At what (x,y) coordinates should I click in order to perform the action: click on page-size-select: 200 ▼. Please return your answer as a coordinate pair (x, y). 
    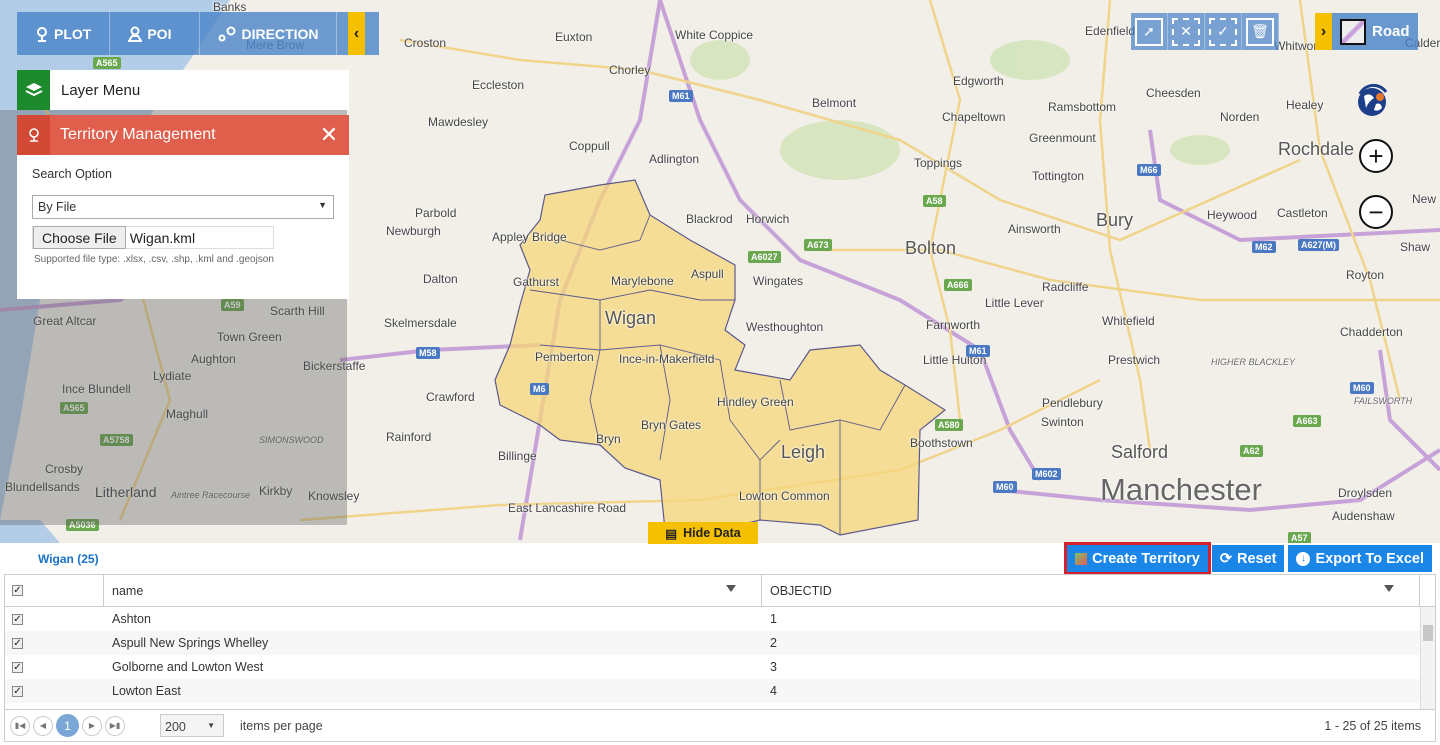
    Looking at the image, I should click on (192, 725).